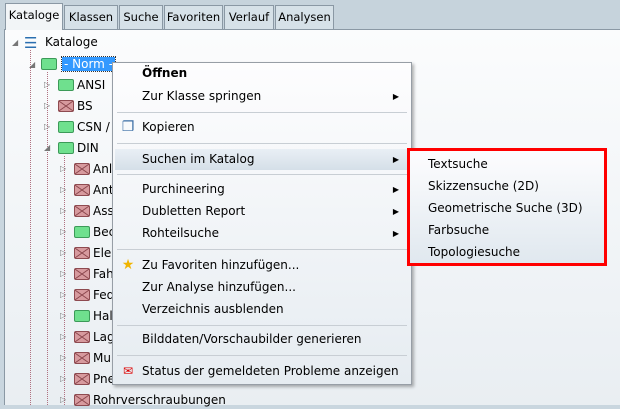 This screenshot has width=620, height=409. I want to click on problem-report-icon: ✉, so click(128, 371).